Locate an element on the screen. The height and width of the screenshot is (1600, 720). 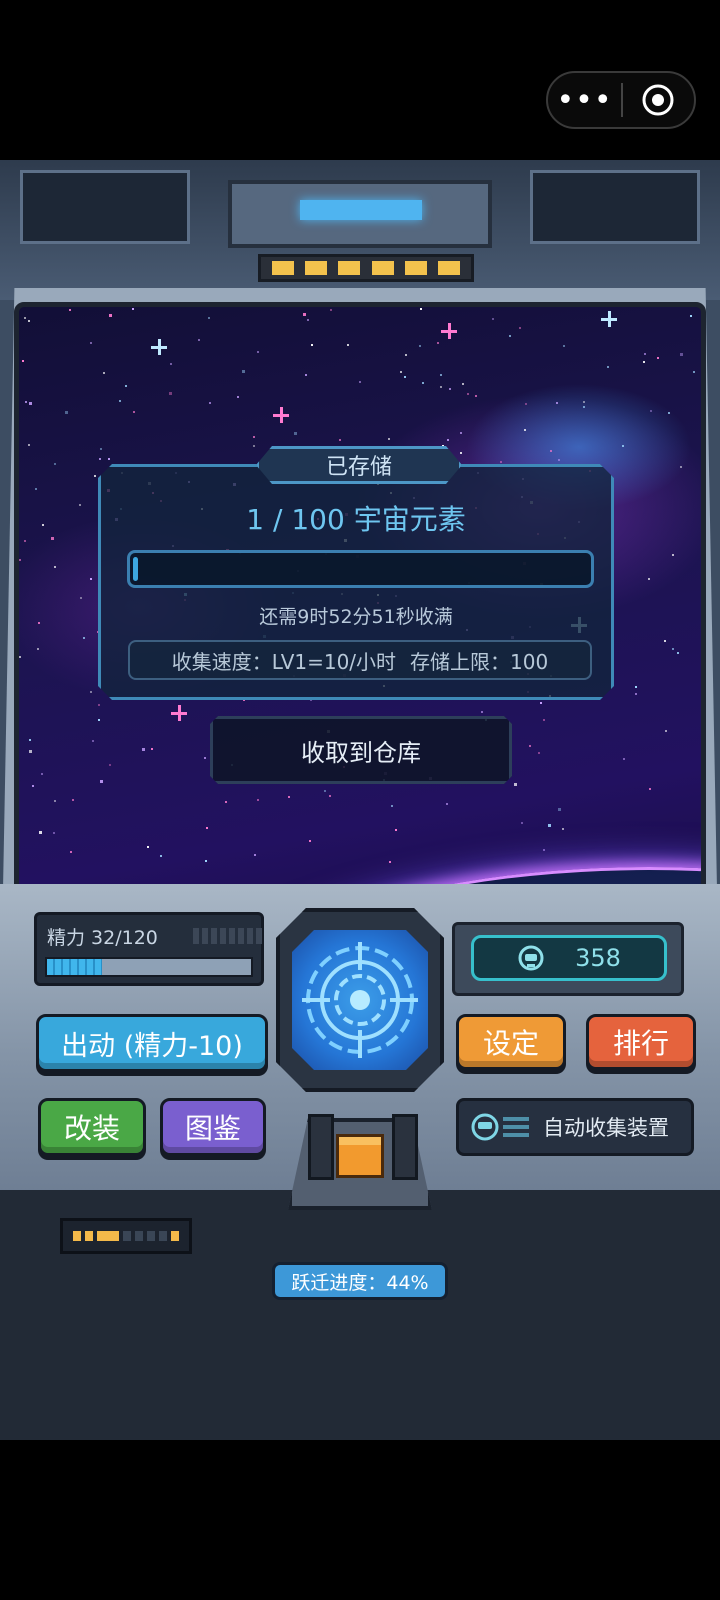
collect-speed: 收集速度：LV1=10/小时 is located at coordinates (284, 661).